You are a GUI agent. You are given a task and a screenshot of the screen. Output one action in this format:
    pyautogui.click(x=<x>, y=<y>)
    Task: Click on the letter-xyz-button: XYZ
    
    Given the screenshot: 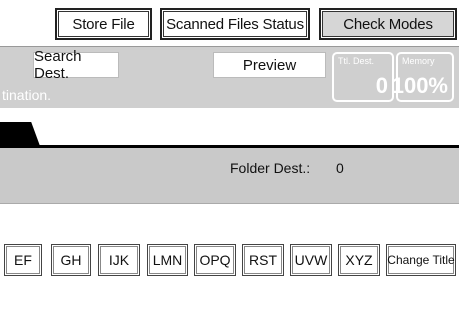 What is the action you would take?
    pyautogui.click(x=359, y=260)
    